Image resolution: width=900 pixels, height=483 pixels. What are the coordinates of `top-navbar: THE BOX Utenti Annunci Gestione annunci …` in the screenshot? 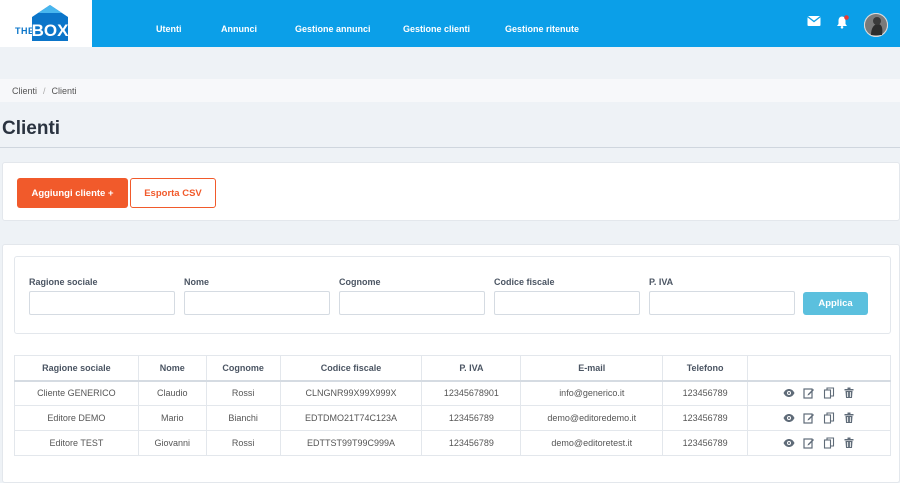 It's located at (450, 23).